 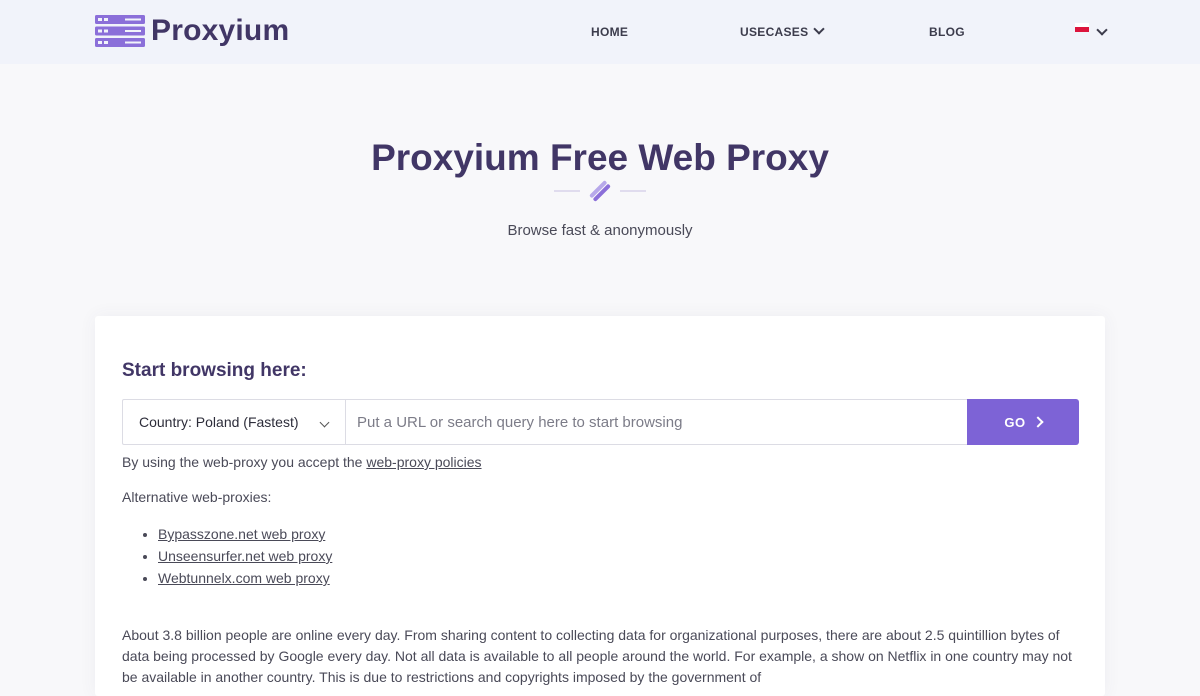 What do you see at coordinates (1091, 29) in the screenshot?
I see `language-selector` at bounding box center [1091, 29].